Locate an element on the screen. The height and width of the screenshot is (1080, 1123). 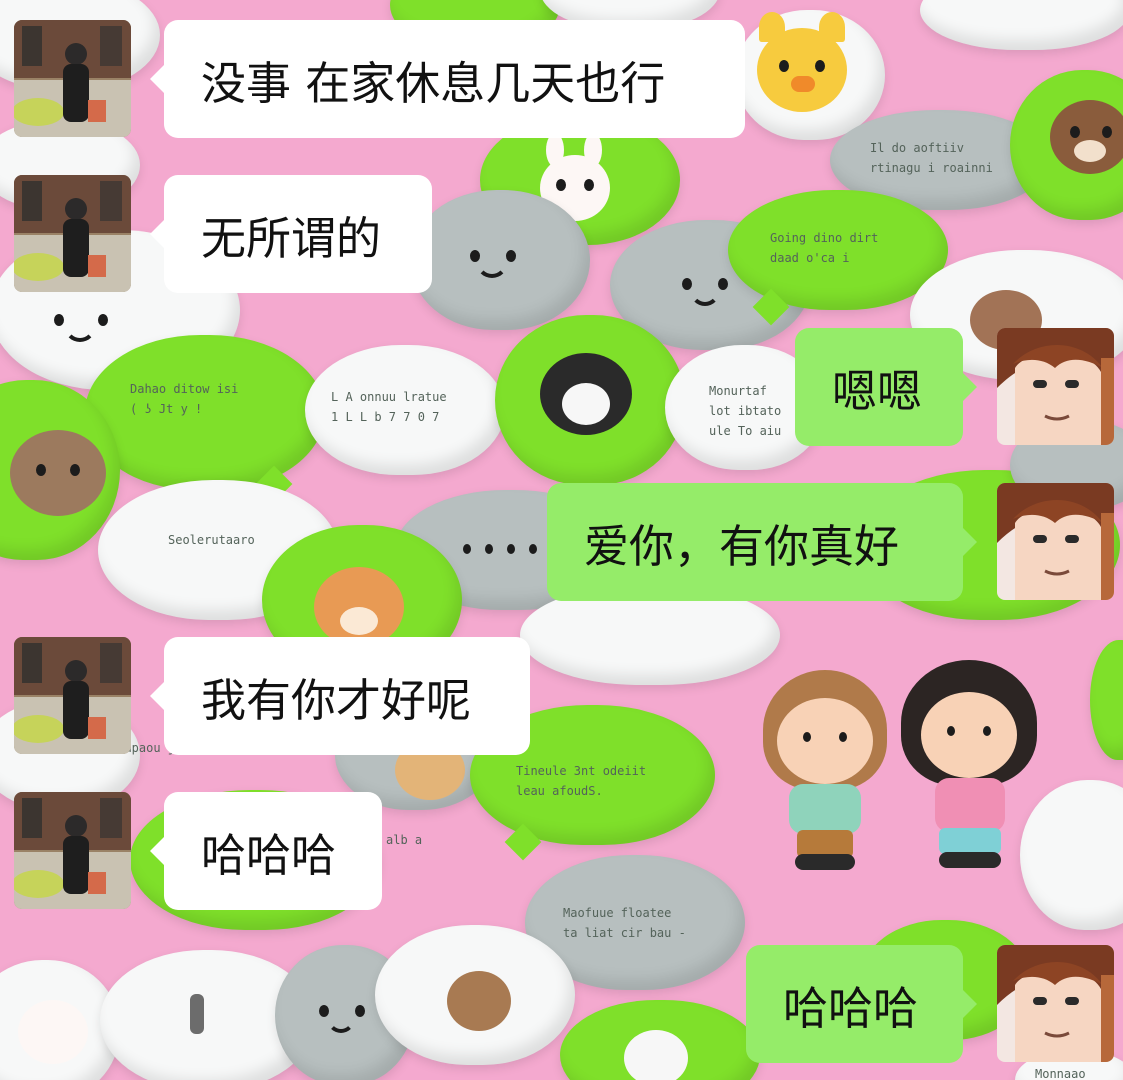
message-bubble: 嗯嗯 is located at coordinates (886, 387).